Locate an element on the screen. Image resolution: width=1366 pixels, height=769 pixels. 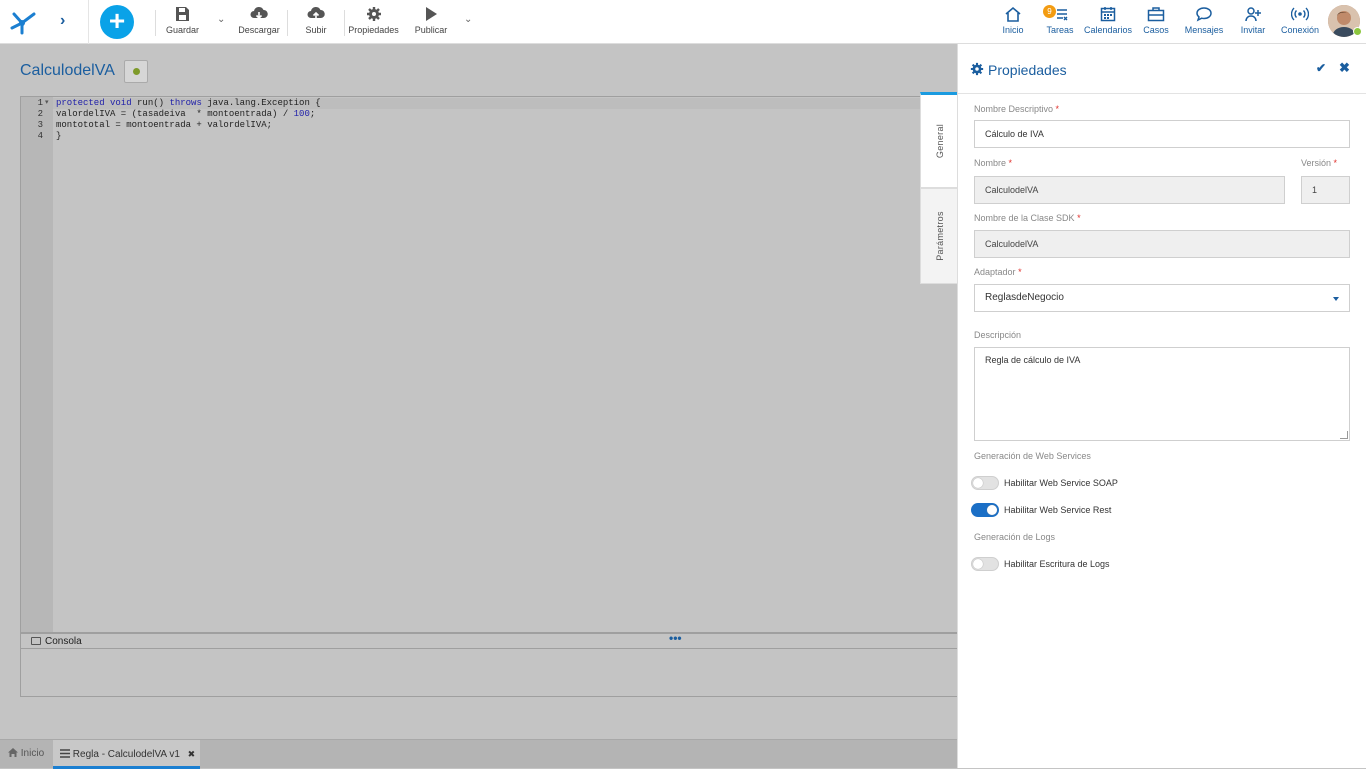
tab-inicio: Inicio is located at coordinates (26, 754).